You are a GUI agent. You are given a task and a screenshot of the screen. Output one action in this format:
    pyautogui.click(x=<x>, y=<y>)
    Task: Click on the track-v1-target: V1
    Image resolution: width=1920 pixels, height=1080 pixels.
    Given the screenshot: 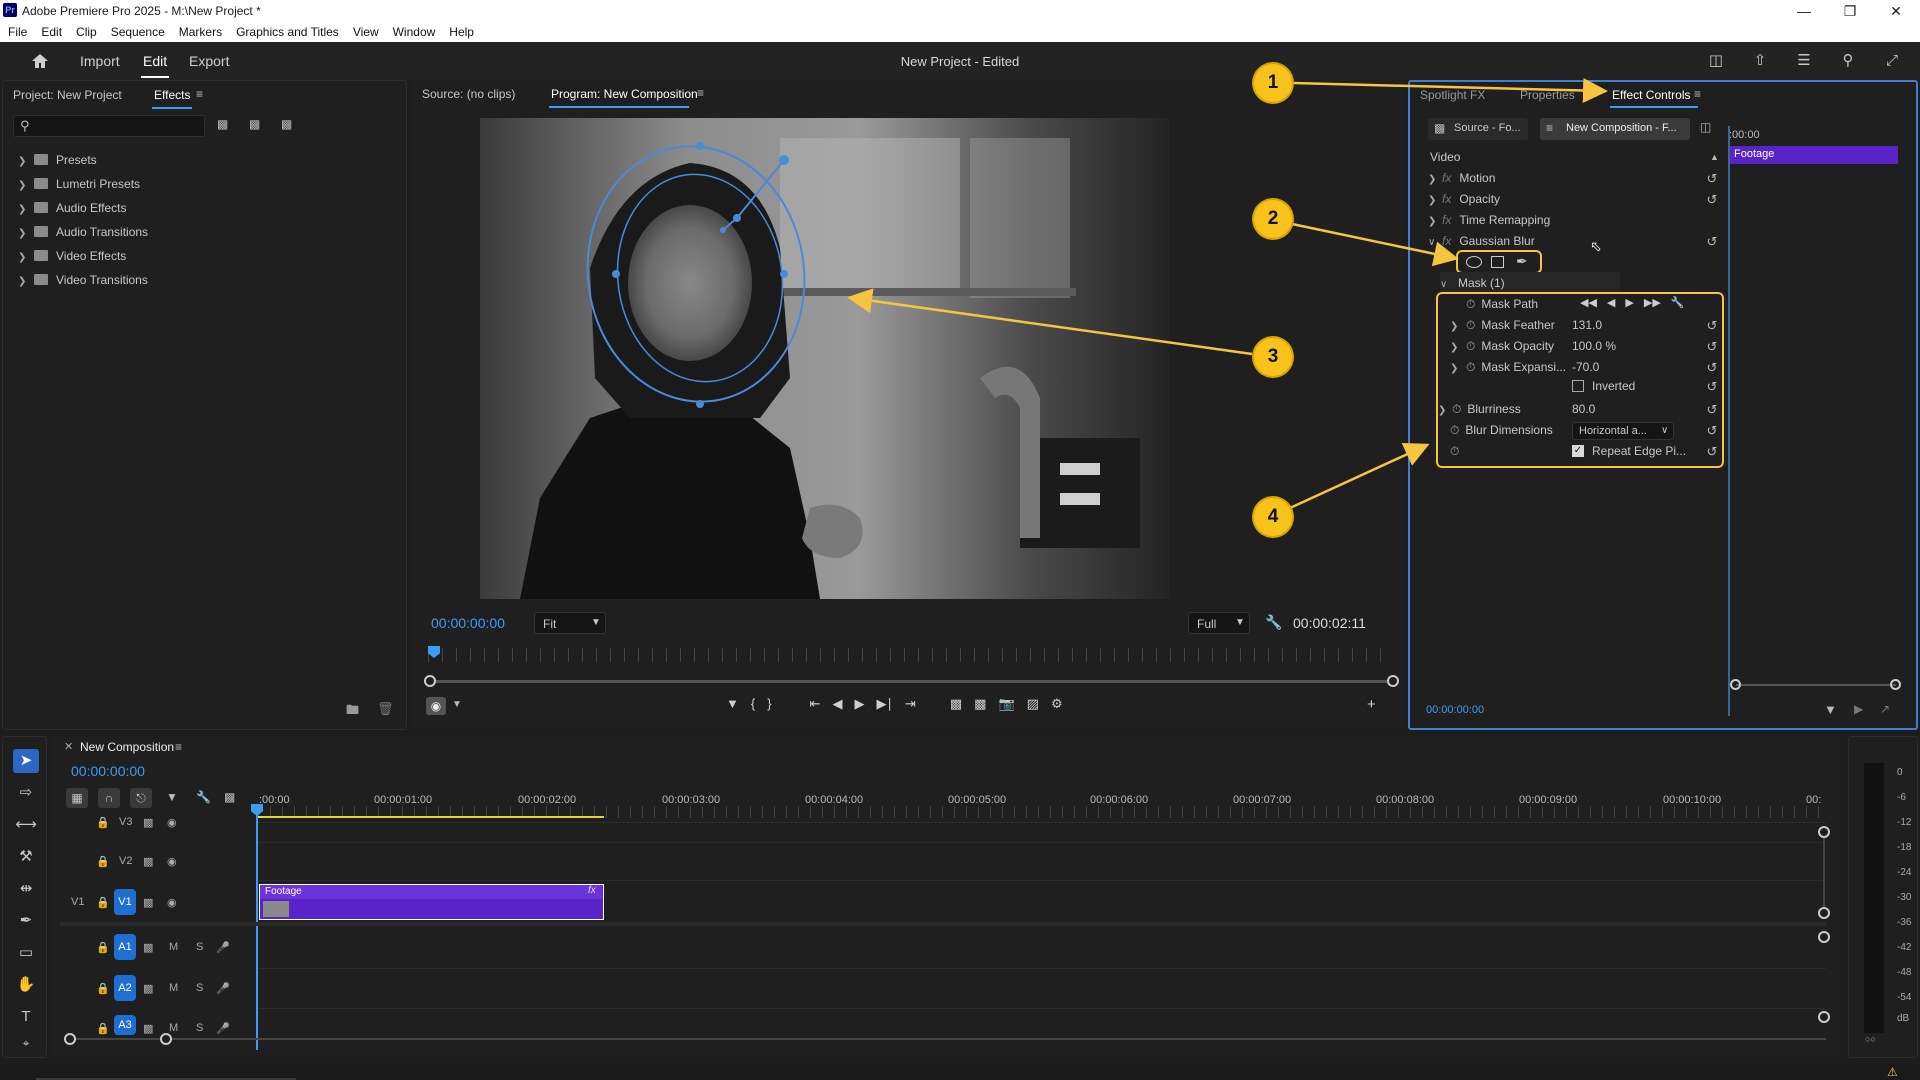 What is the action you would take?
    pyautogui.click(x=125, y=902)
    